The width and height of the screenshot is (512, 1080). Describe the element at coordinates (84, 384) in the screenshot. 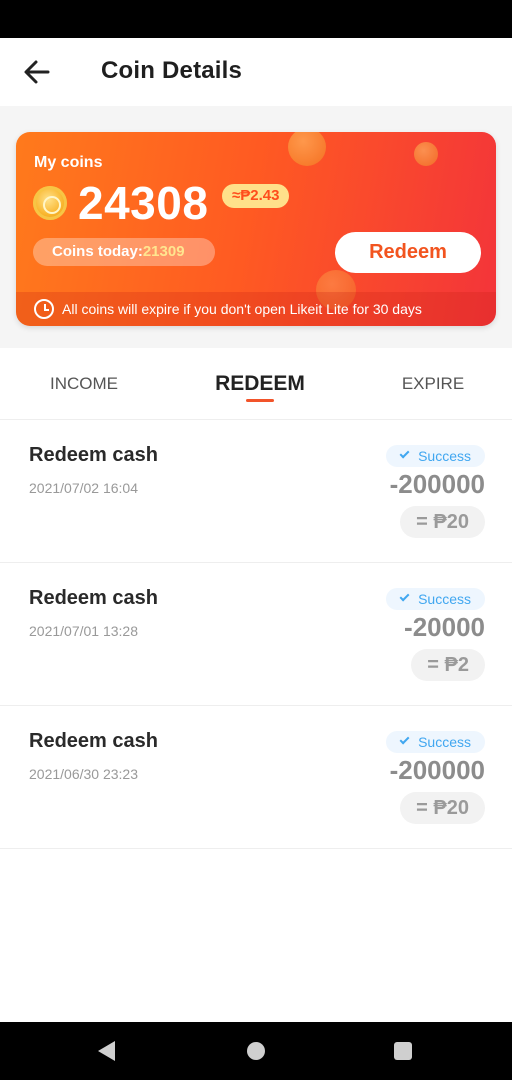

I see `tab-income: INCOME` at that location.